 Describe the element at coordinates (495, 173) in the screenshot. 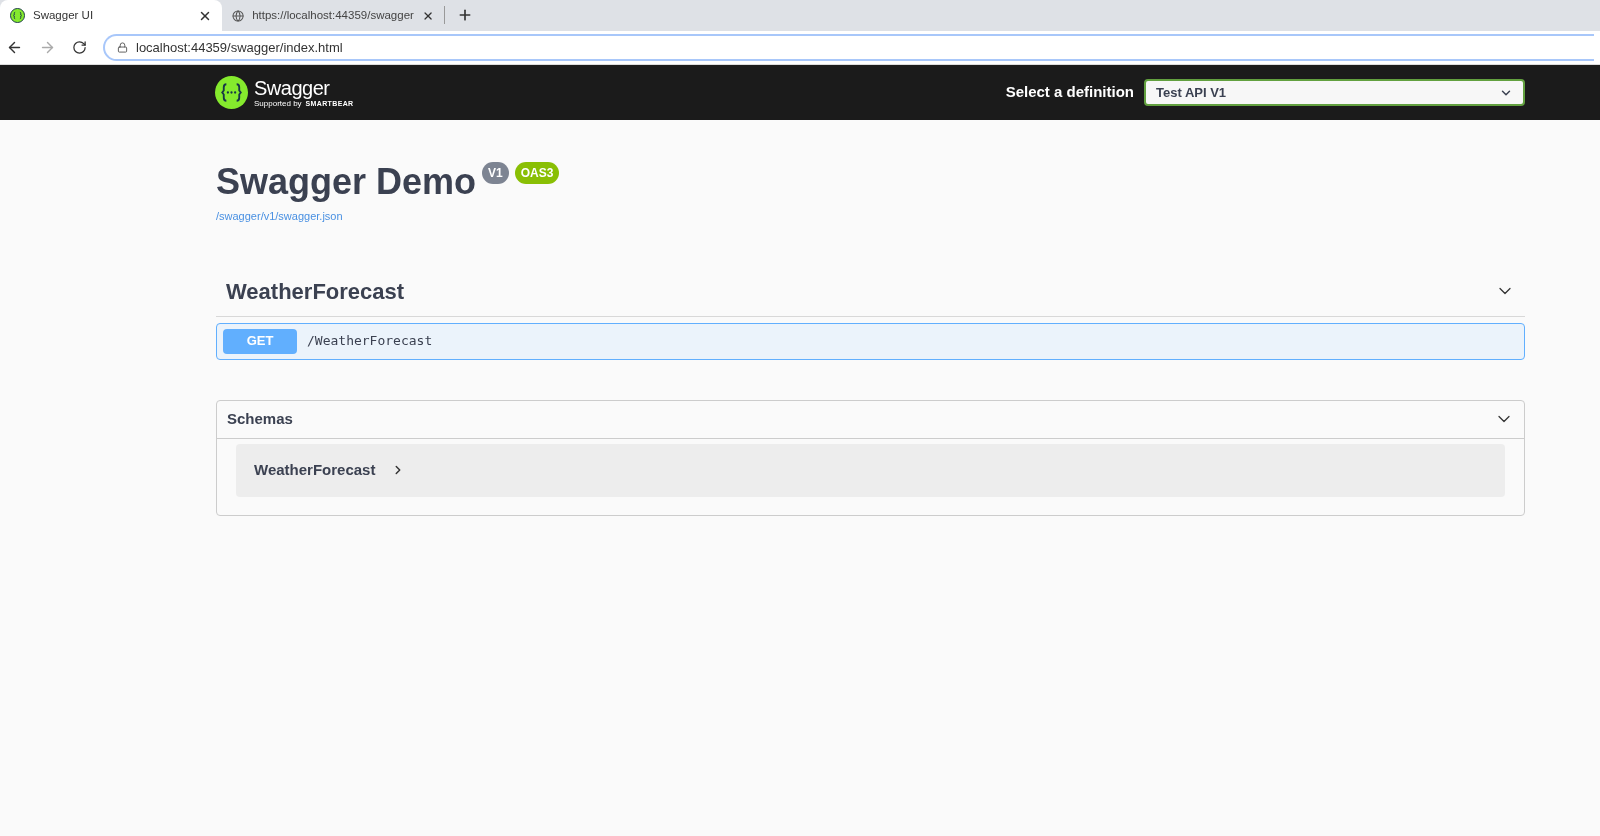

I see `version-badge: V1` at that location.